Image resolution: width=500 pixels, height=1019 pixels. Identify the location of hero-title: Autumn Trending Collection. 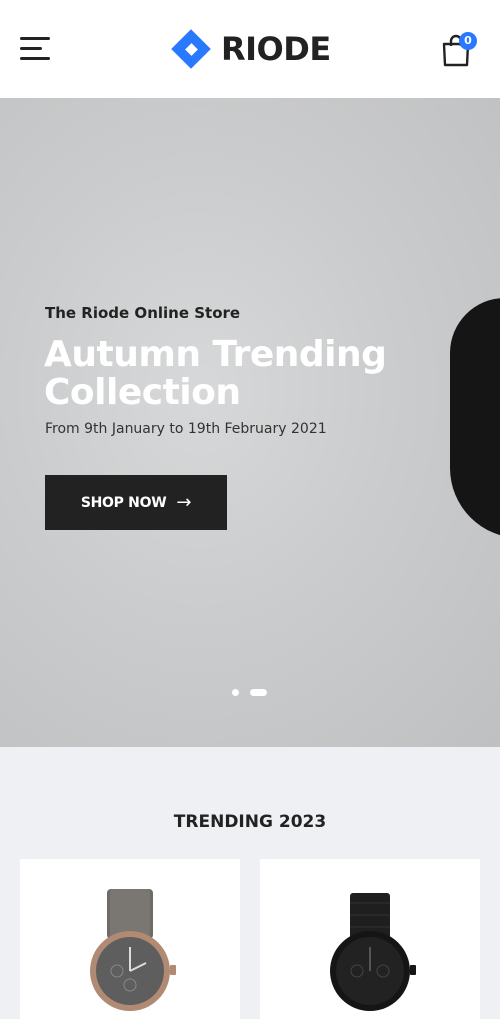
(244, 374).